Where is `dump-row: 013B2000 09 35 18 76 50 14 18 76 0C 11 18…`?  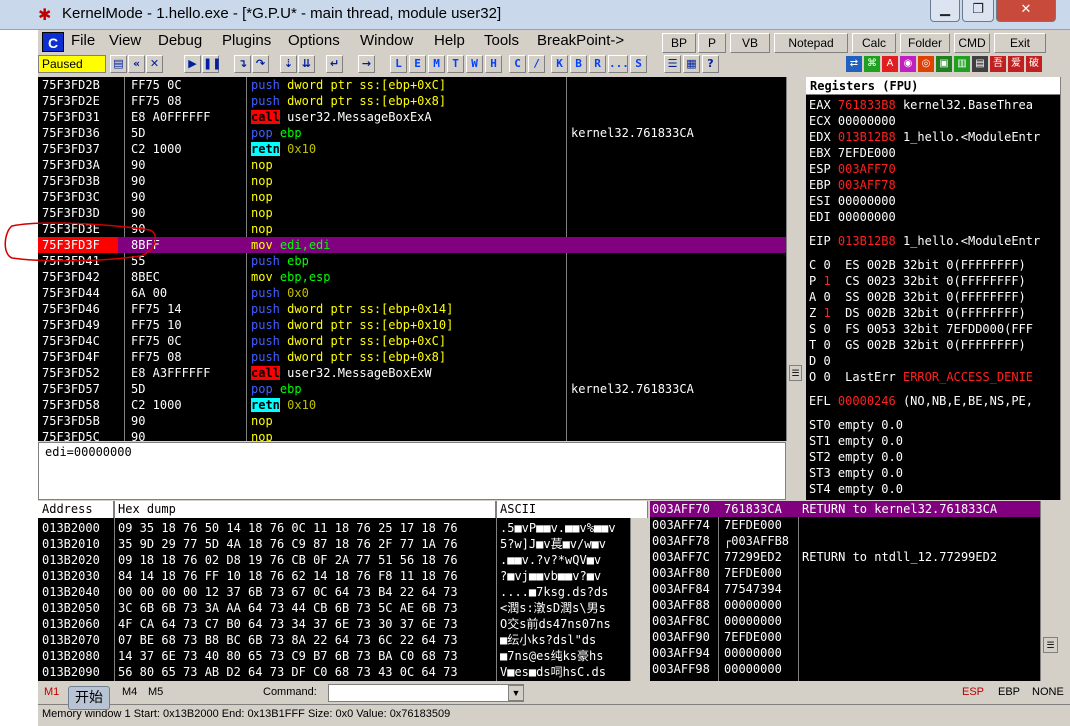
dump-row: 013B2000 09 35 18 76 50 14 18 76 0C 11 18… is located at coordinates (343, 528).